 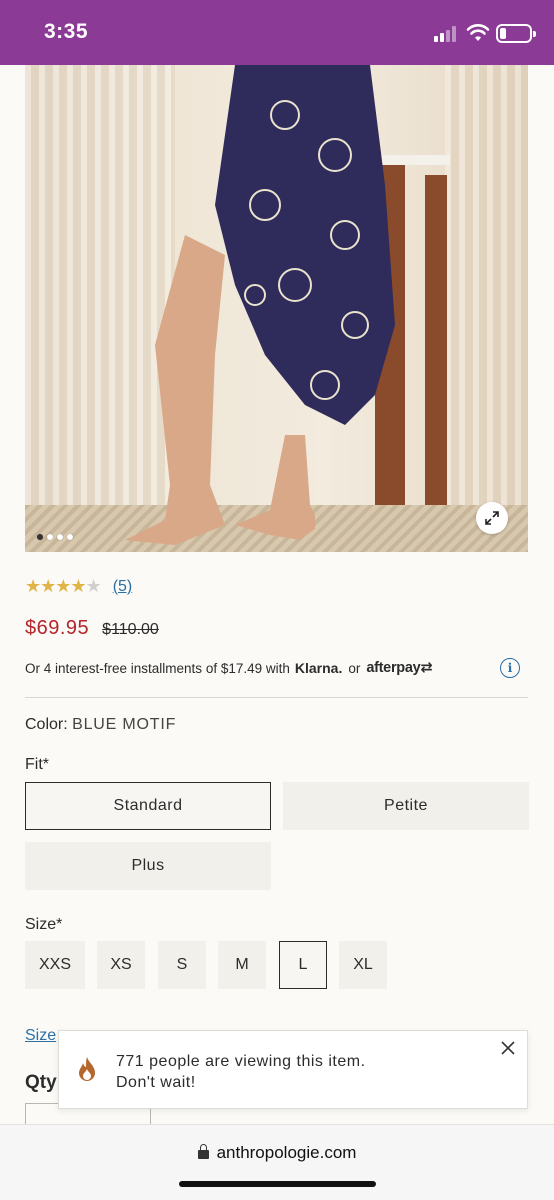 What do you see at coordinates (148, 806) in the screenshot?
I see `fit-option-standard: Standard` at bounding box center [148, 806].